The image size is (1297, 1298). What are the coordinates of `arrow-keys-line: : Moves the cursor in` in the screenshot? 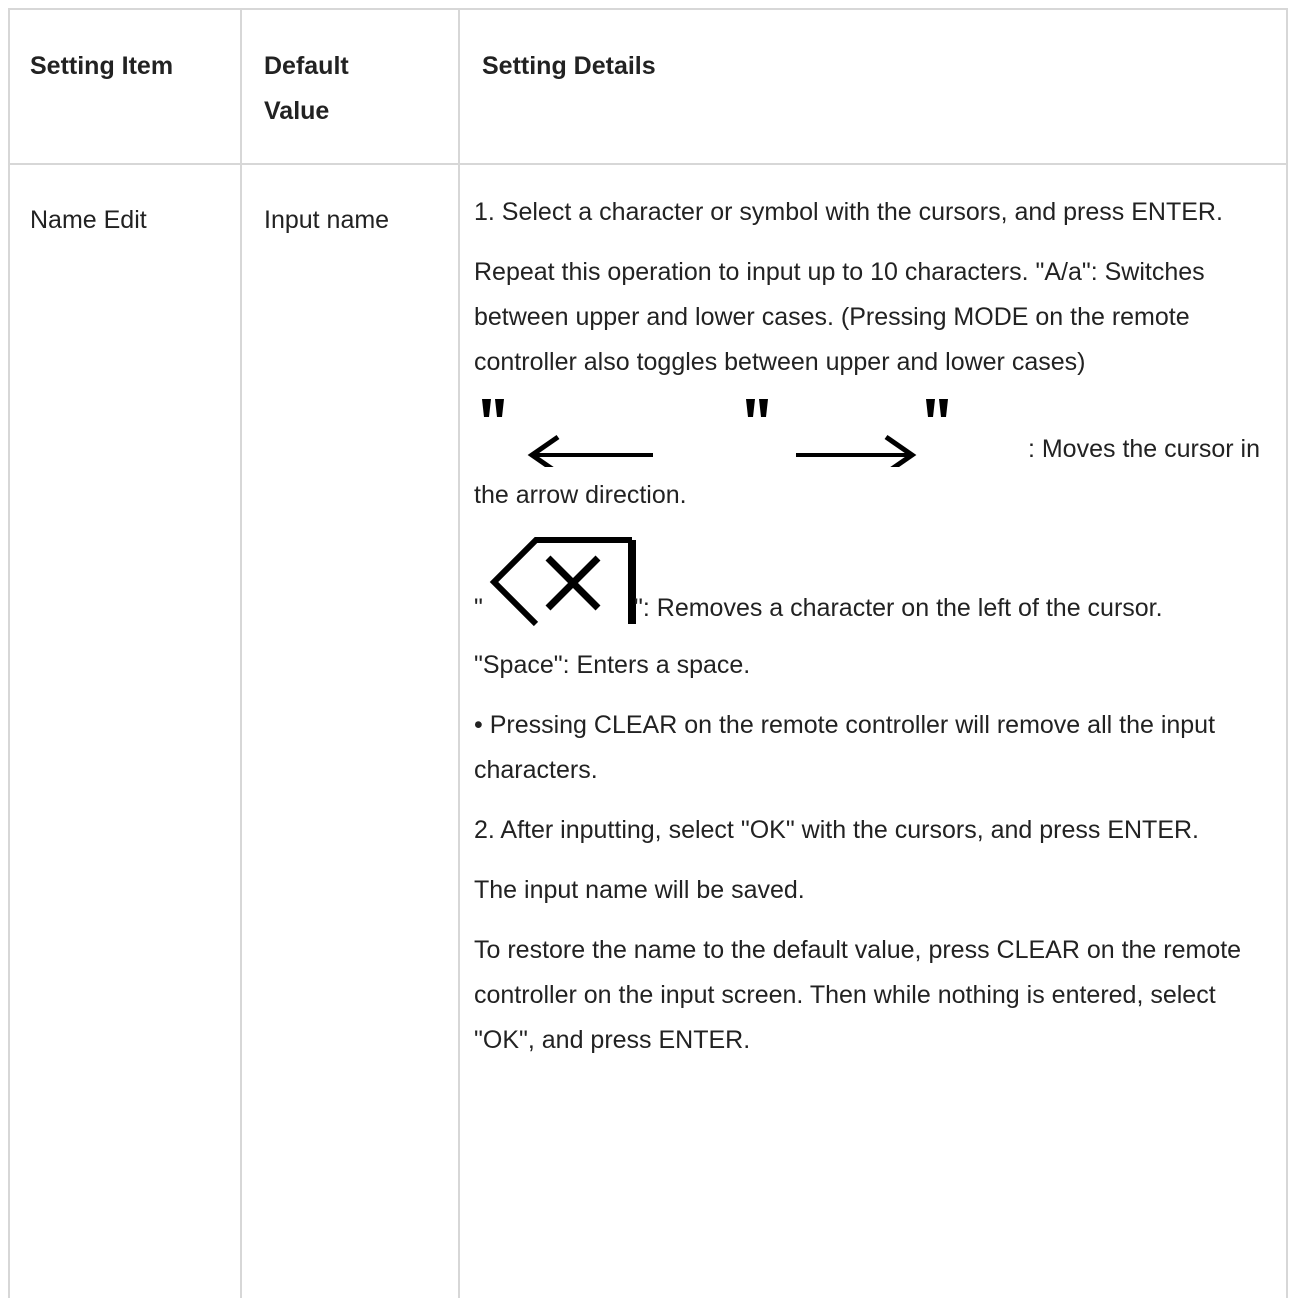 It's located at (867, 431).